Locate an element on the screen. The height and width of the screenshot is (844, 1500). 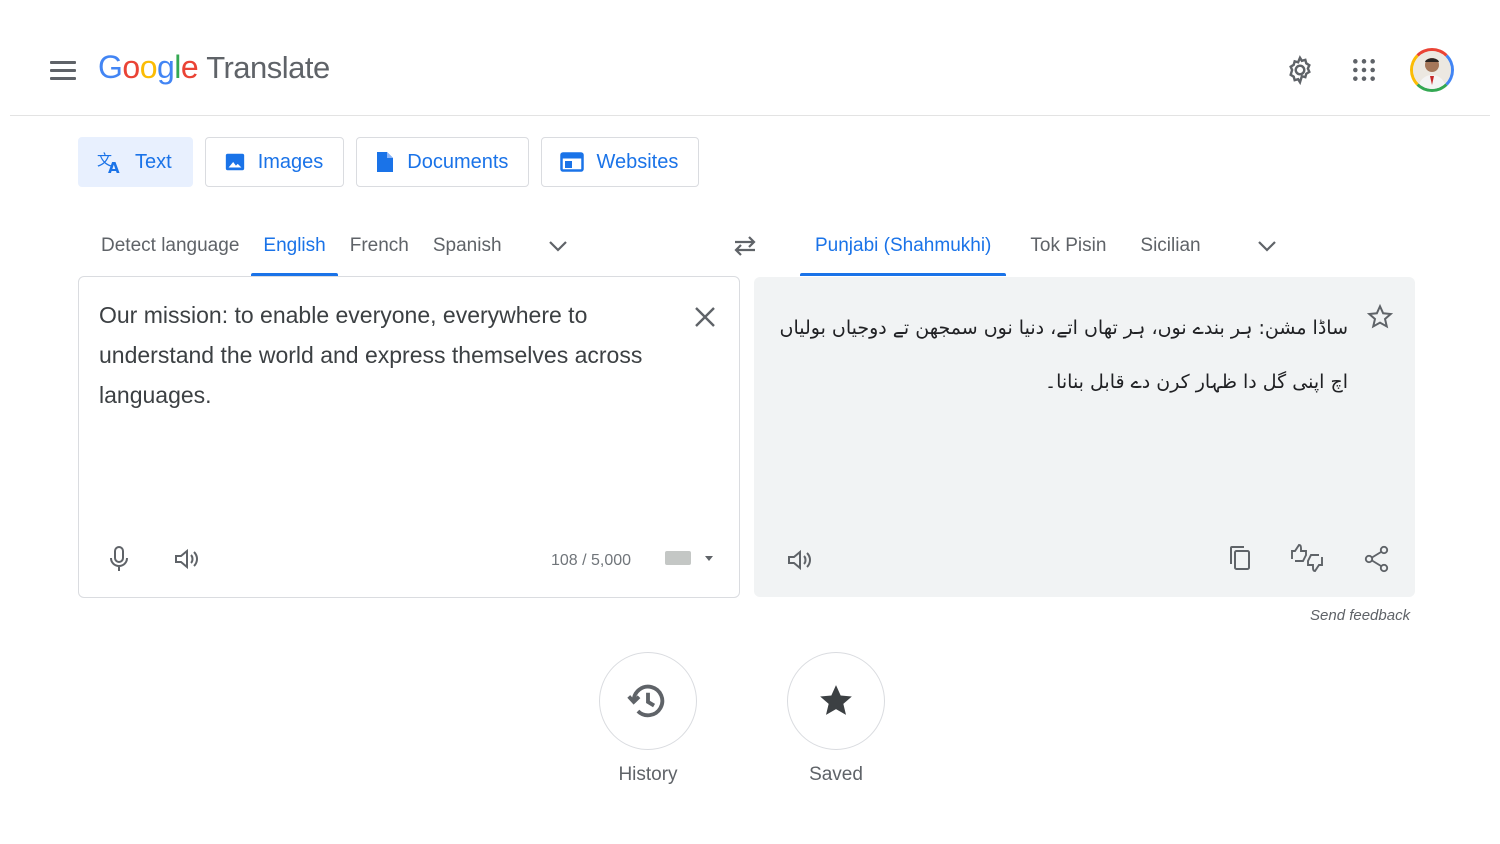
avatar-image is located at coordinates (1432, 70).